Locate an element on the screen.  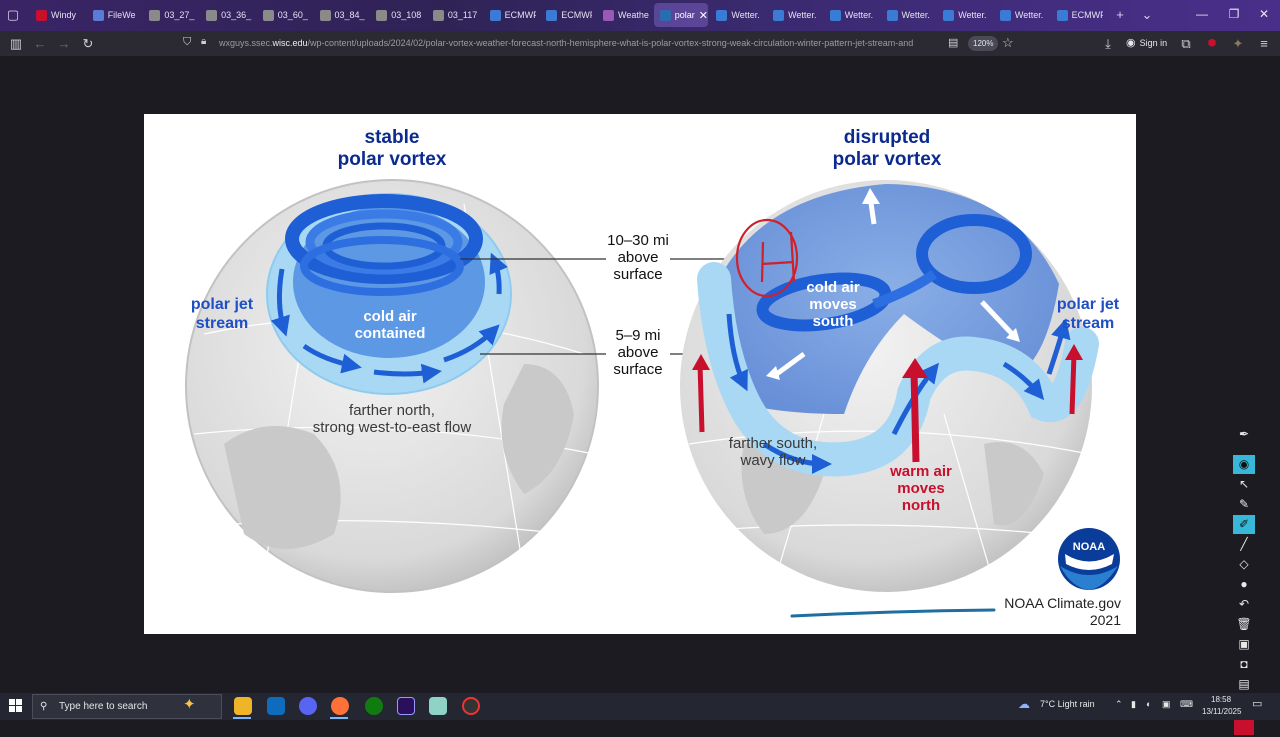
sign-in-button: ◉ Sign in is located at coordinates (1146, 42).